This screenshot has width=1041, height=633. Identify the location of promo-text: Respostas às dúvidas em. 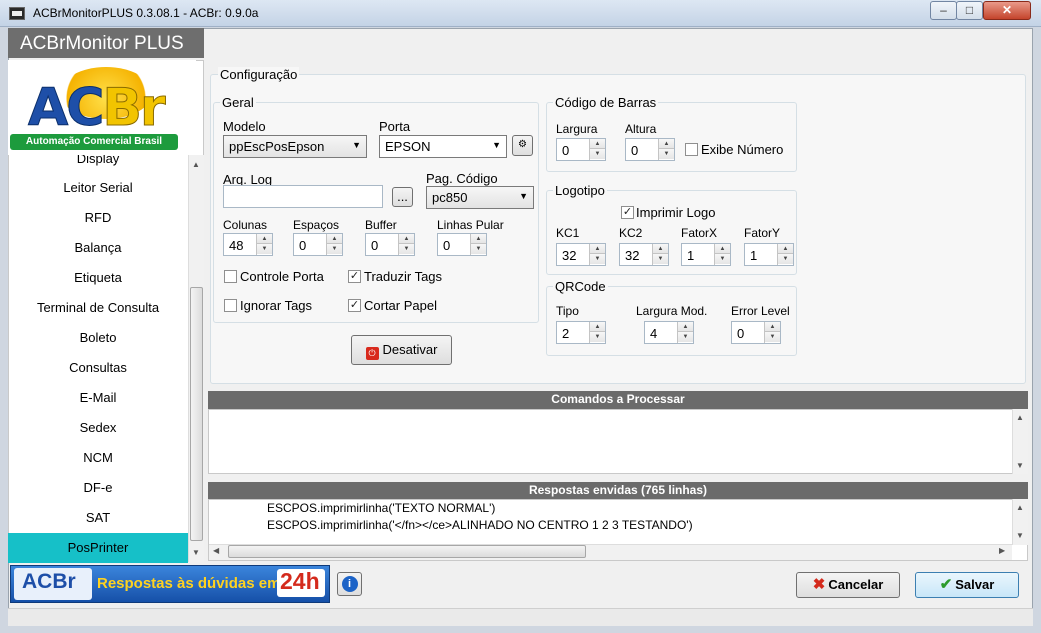
(189, 583).